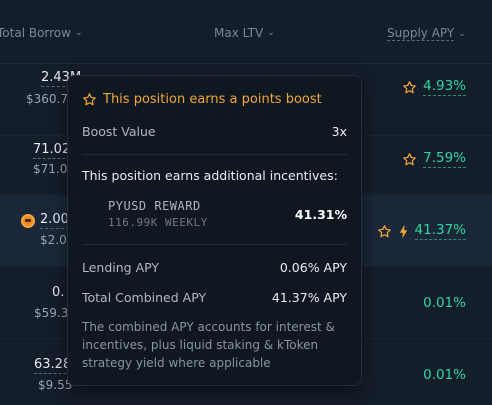 This screenshot has width=492, height=405. What do you see at coordinates (313, 267) in the screenshot?
I see `lending-apy-value: 0.06% APY` at bounding box center [313, 267].